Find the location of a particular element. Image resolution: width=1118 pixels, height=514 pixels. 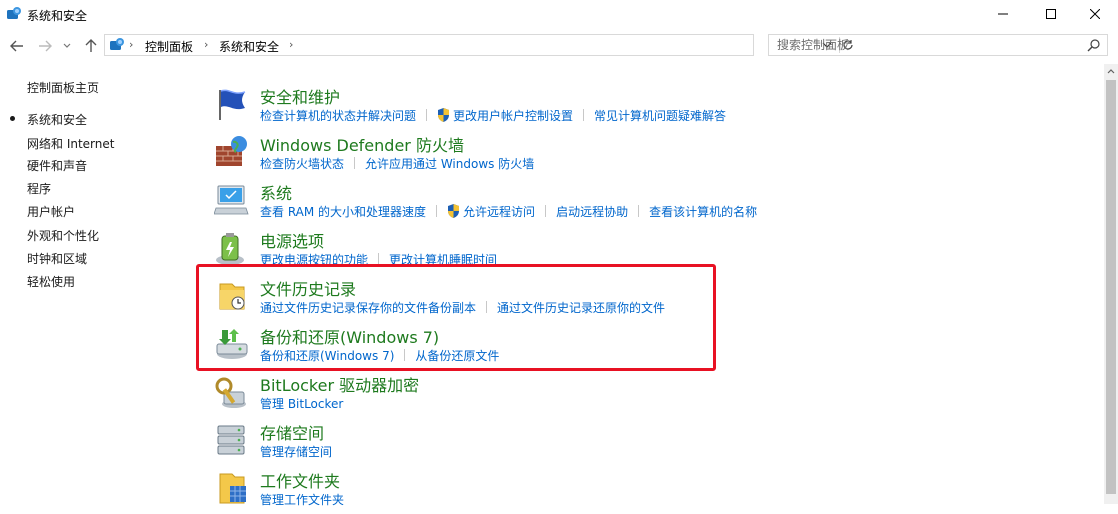

search-input is located at coordinates (923, 45).